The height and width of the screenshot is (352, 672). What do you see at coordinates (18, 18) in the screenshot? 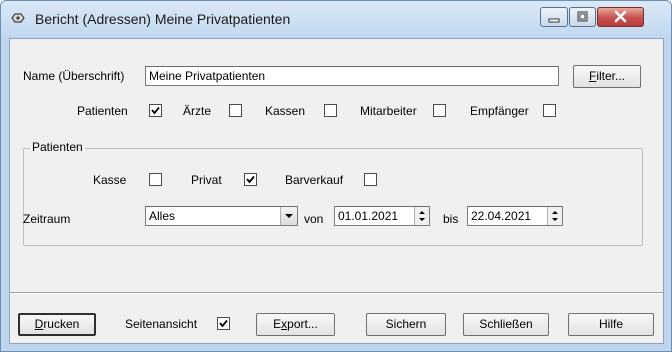
I see `report-icon` at bounding box center [18, 18].